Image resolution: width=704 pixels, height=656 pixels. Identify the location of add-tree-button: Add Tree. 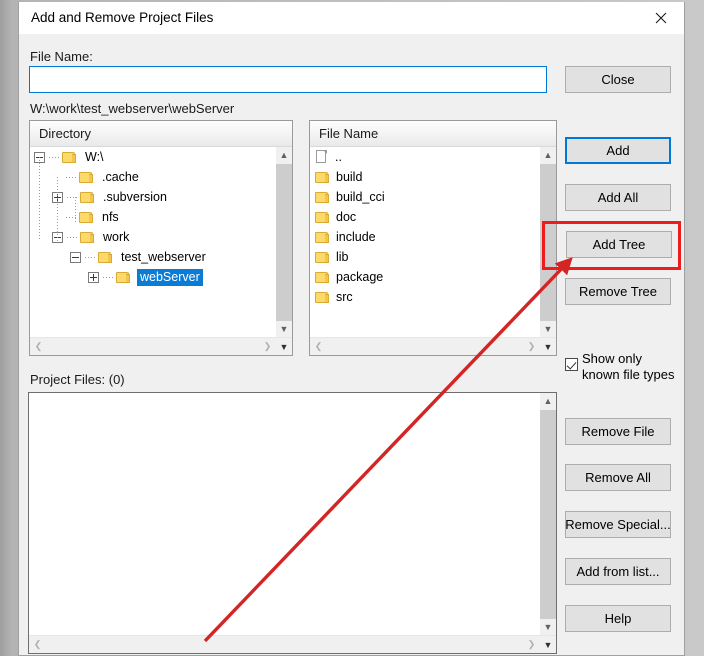
(619, 244).